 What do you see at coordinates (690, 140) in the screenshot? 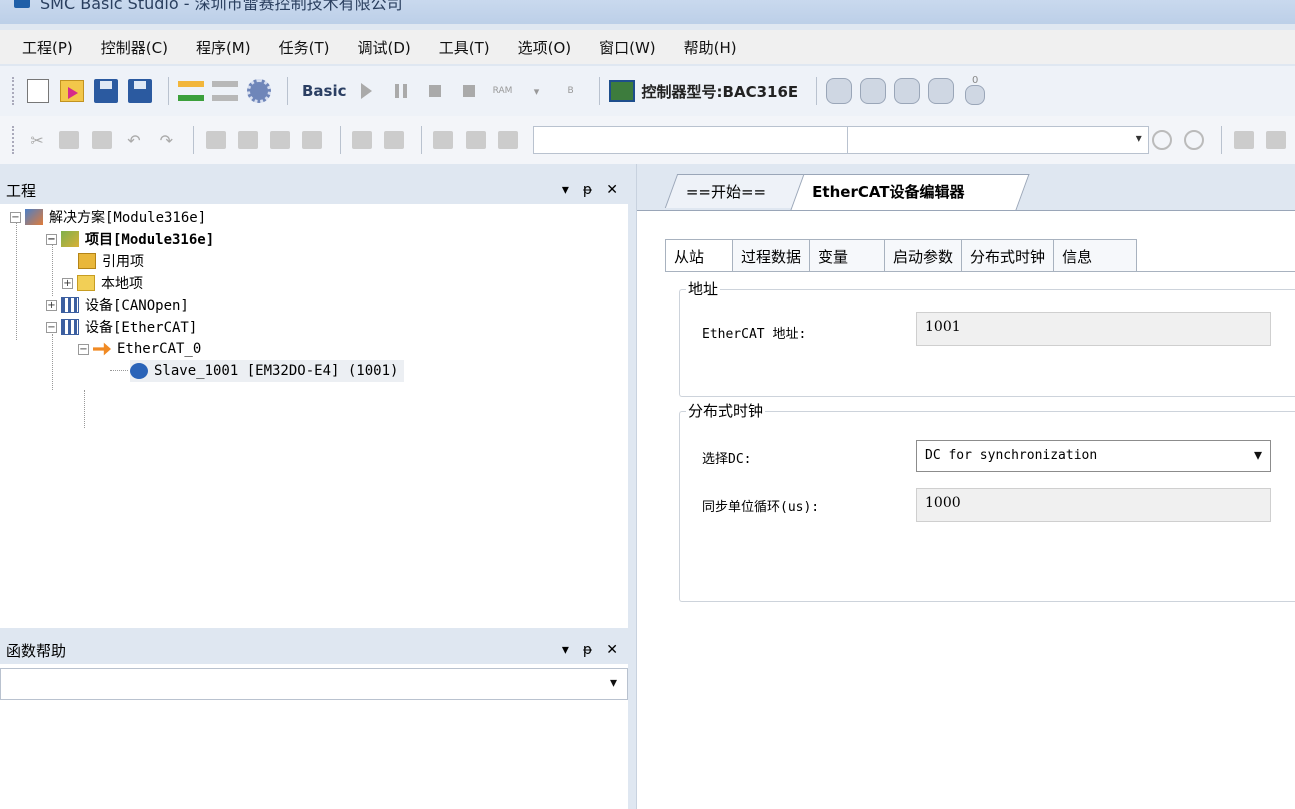
I see `search-combo-input` at bounding box center [690, 140].